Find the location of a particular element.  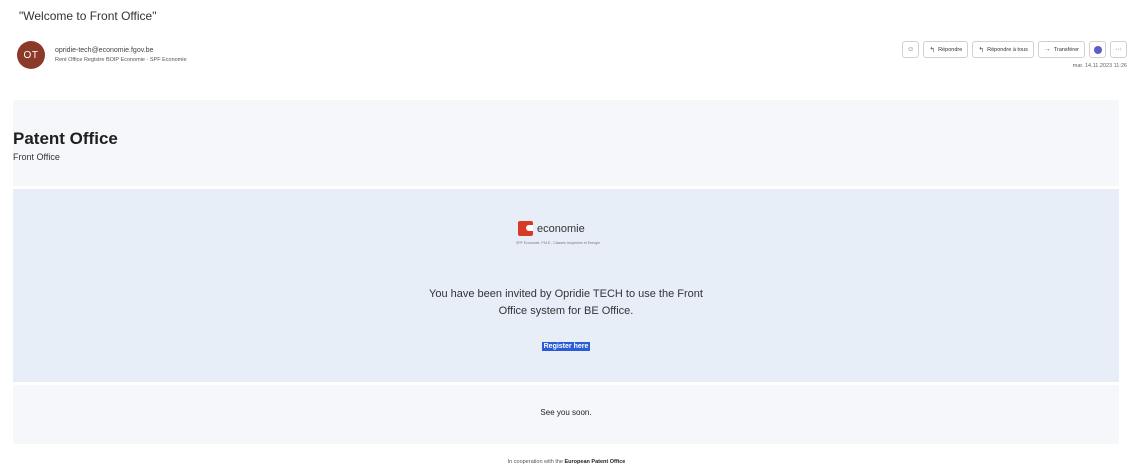

brand-subtitle: Front Office is located at coordinates (36, 157).